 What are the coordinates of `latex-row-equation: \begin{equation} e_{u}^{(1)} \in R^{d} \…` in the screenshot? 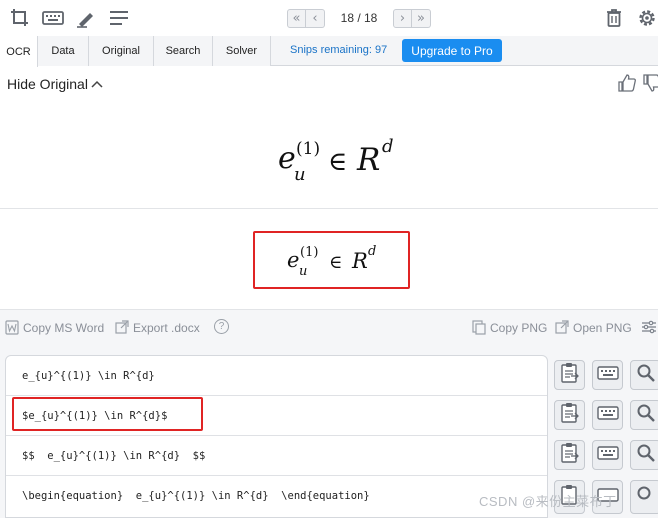 It's located at (276, 496).